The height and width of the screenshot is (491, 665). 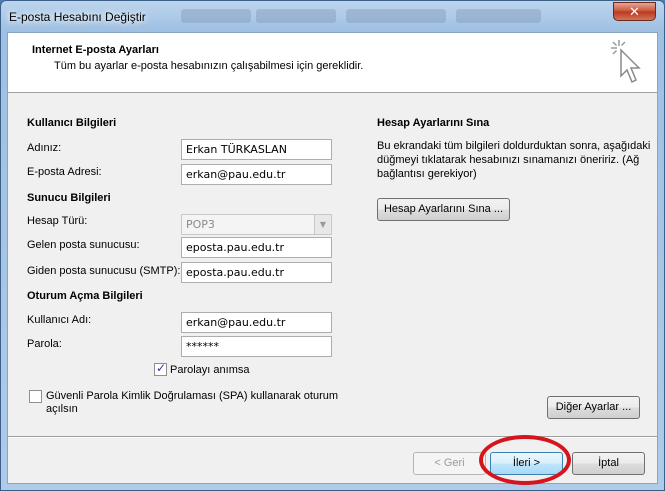 I want to click on description-line3: bağlantısı gerekiyor), so click(x=427, y=174).